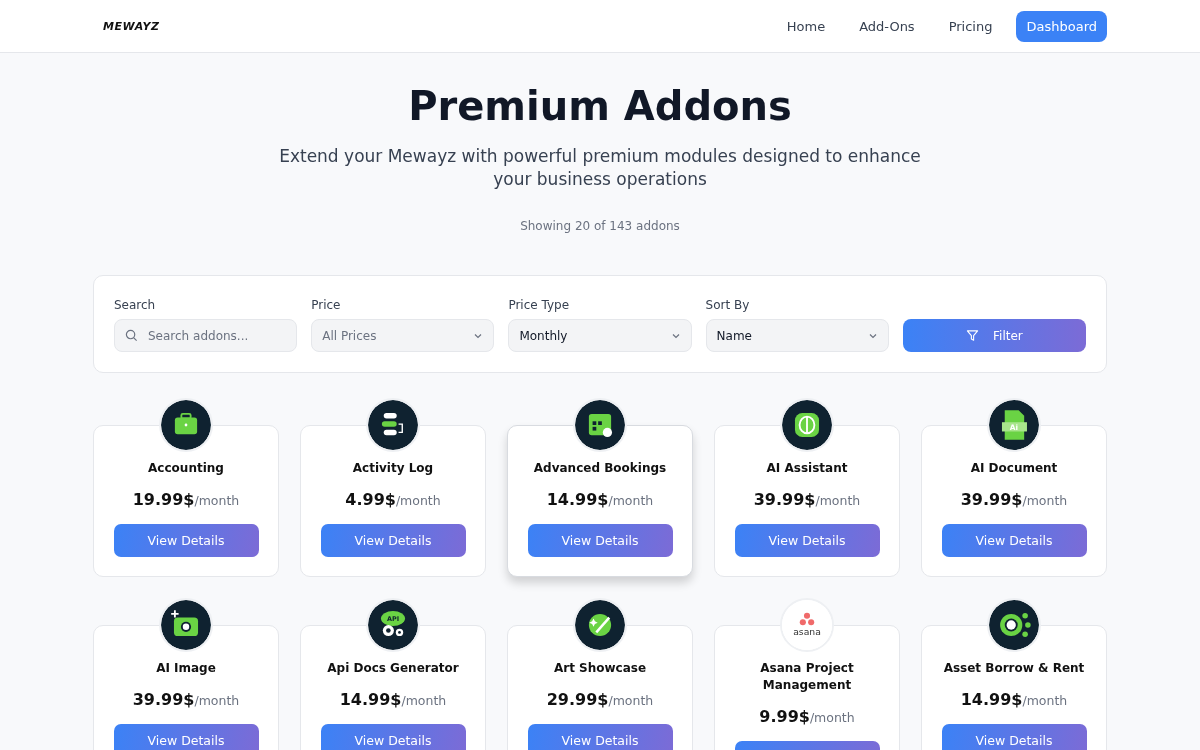 The height and width of the screenshot is (750, 1200). What do you see at coordinates (1061, 26) in the screenshot?
I see `dashboard-button: Dashboard` at bounding box center [1061, 26].